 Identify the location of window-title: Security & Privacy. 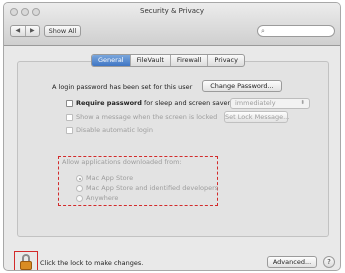
(172, 11).